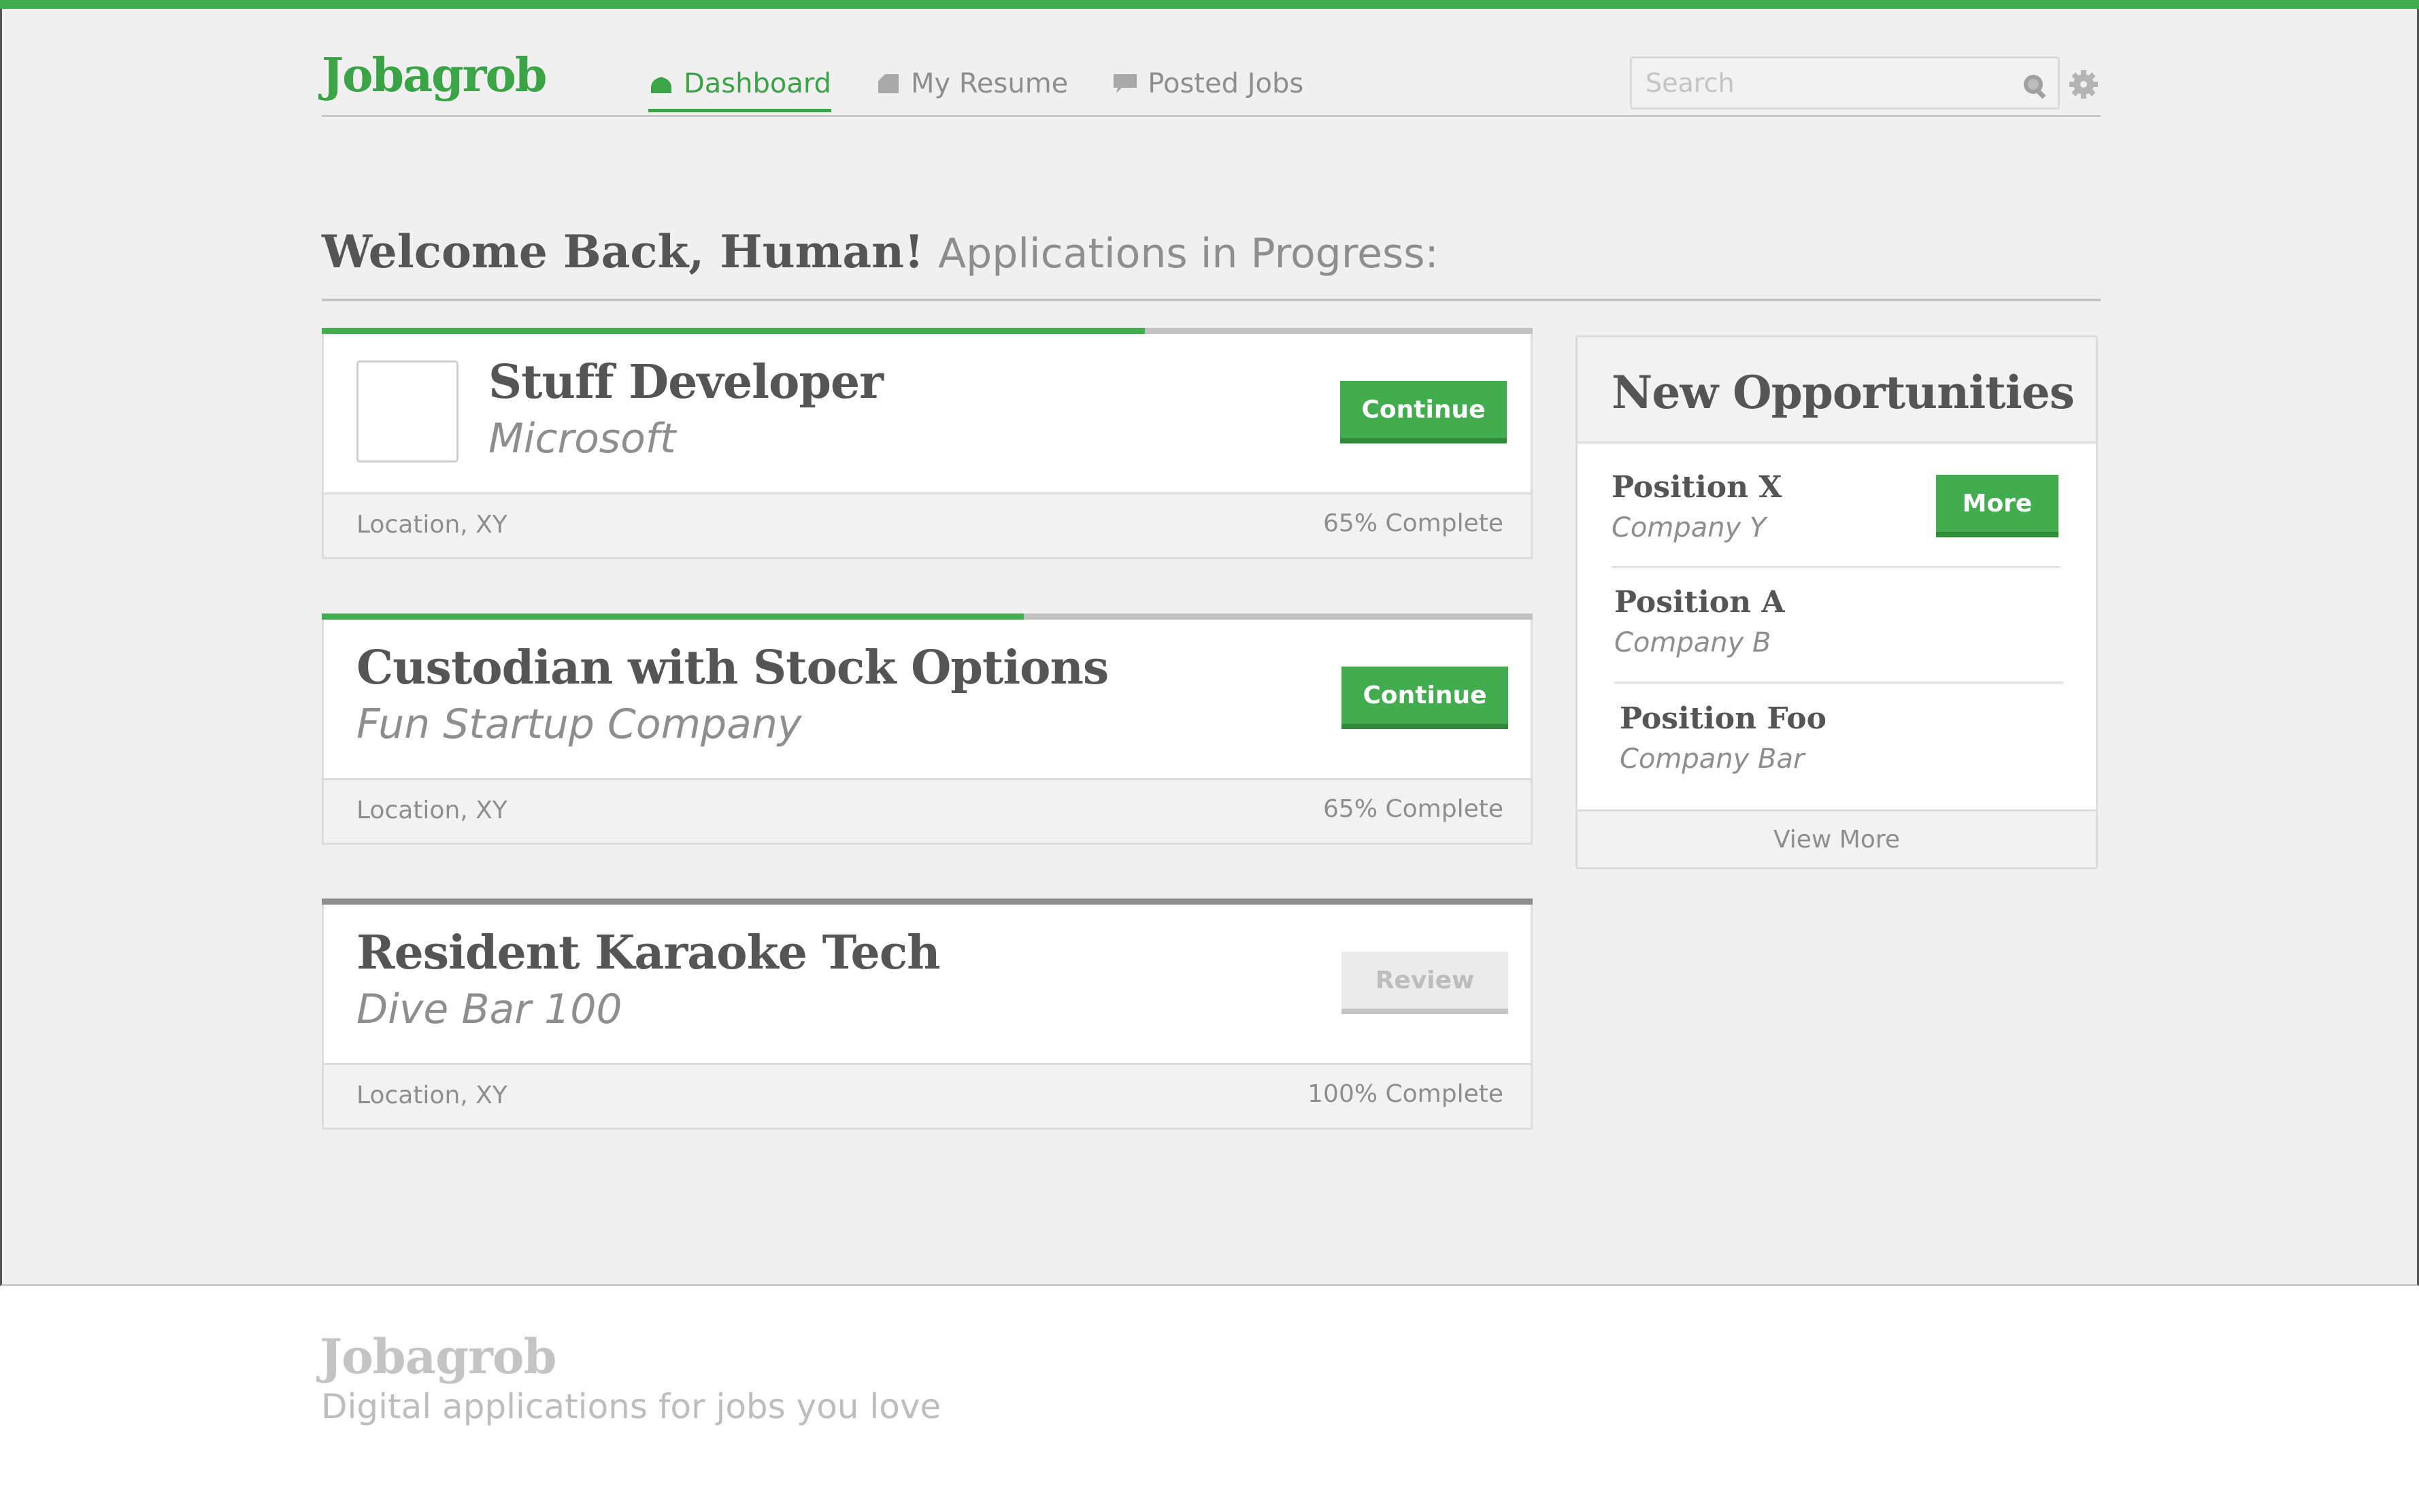  Describe the element at coordinates (1844, 759) in the screenshot. I see `opportunity-item: Position Foo Company Bar` at that location.